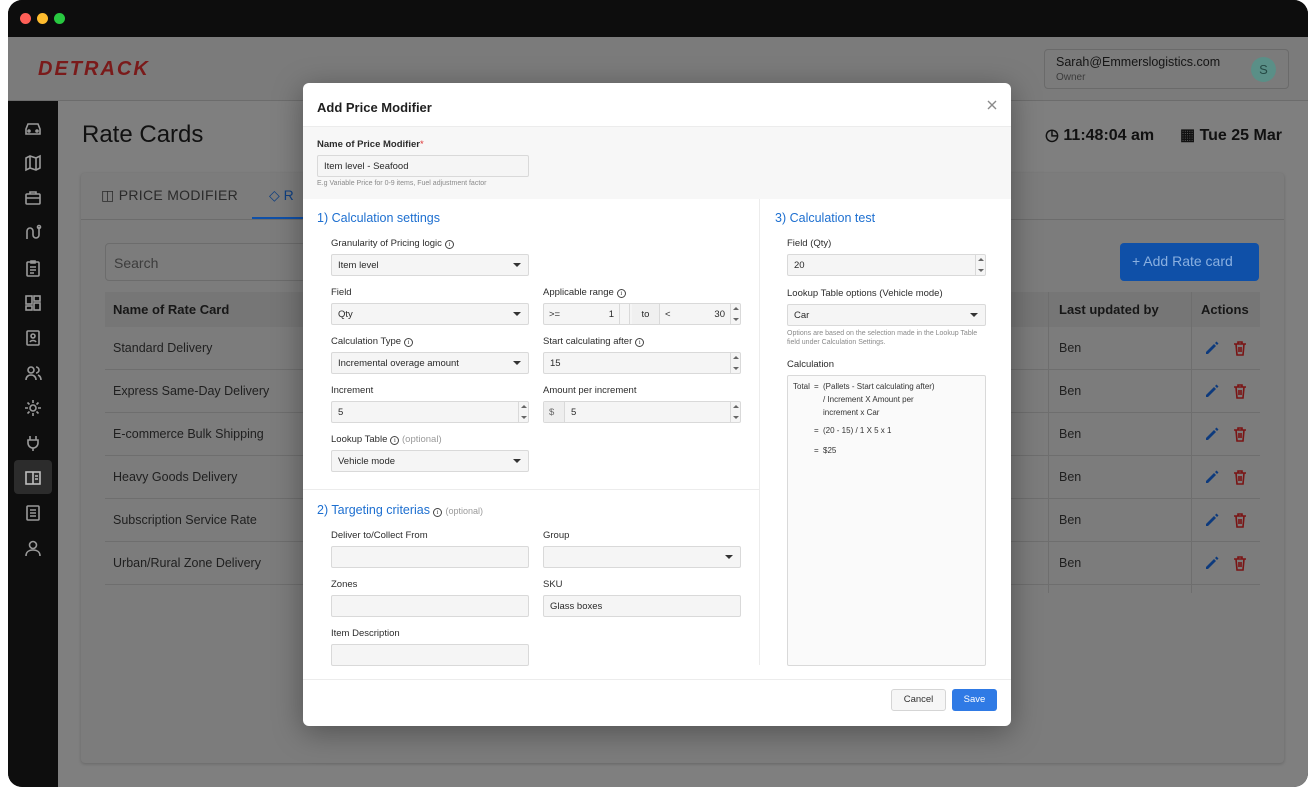  Describe the element at coordinates (33, 408) in the screenshot. I see `settings-gear-icon` at that location.